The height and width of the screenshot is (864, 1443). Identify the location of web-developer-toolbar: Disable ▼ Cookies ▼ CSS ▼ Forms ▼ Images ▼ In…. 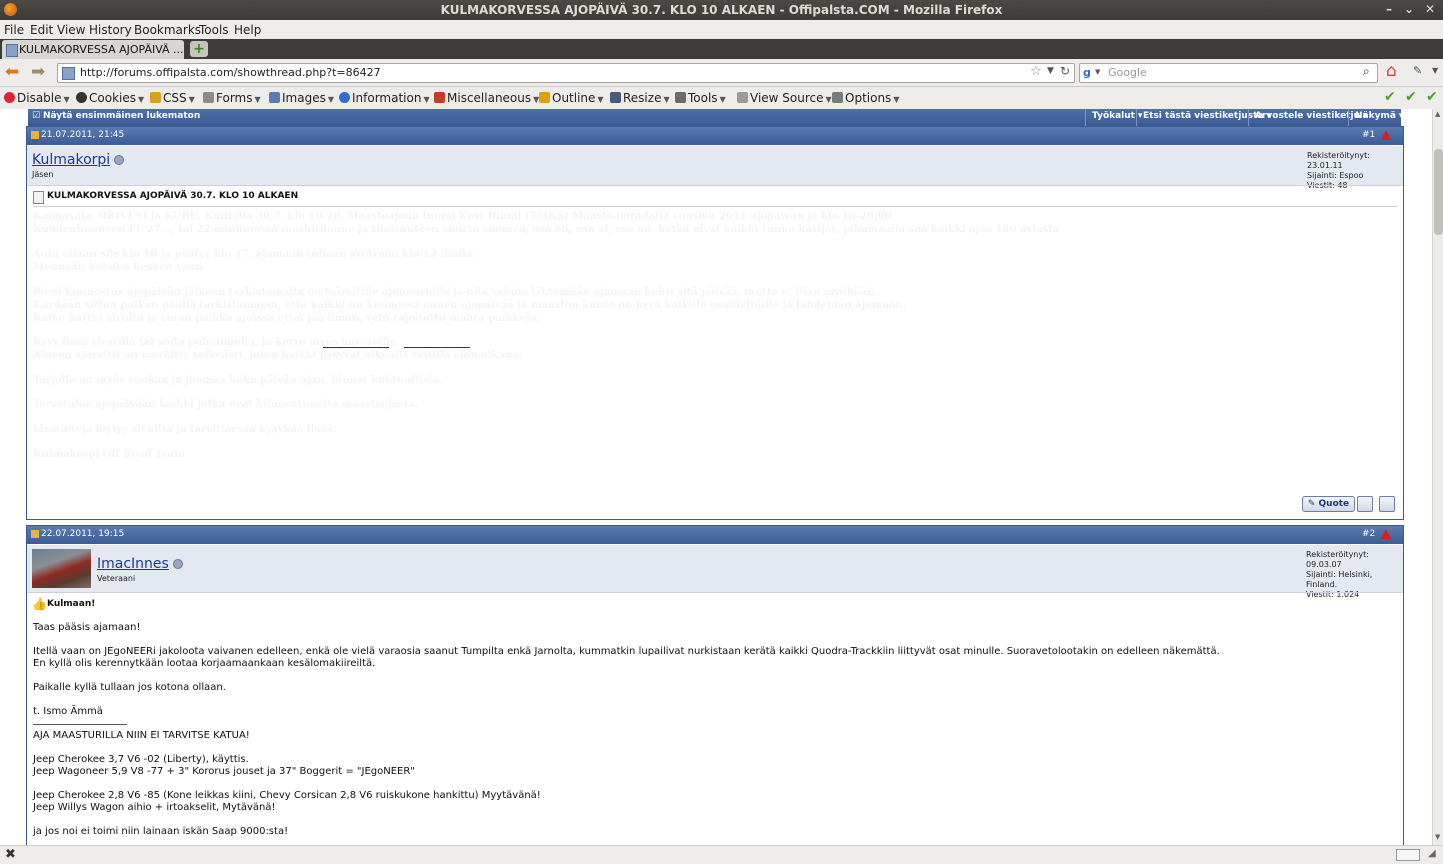
(721, 98).